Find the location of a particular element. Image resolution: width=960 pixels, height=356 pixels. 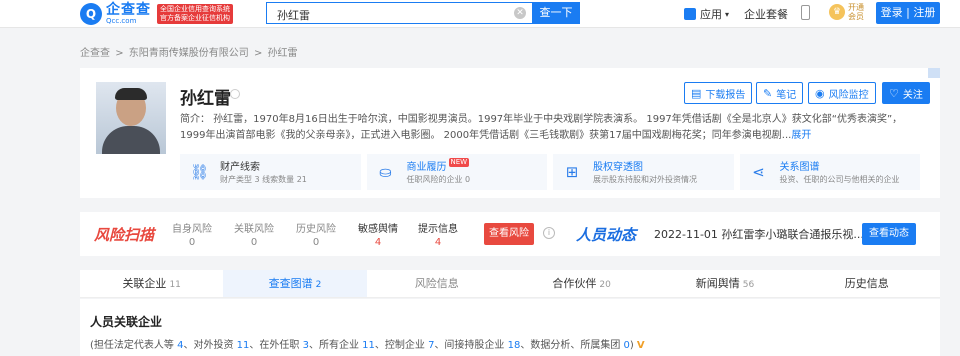

risk-stat-self: 自身风险 0 is located at coordinates (192, 234).